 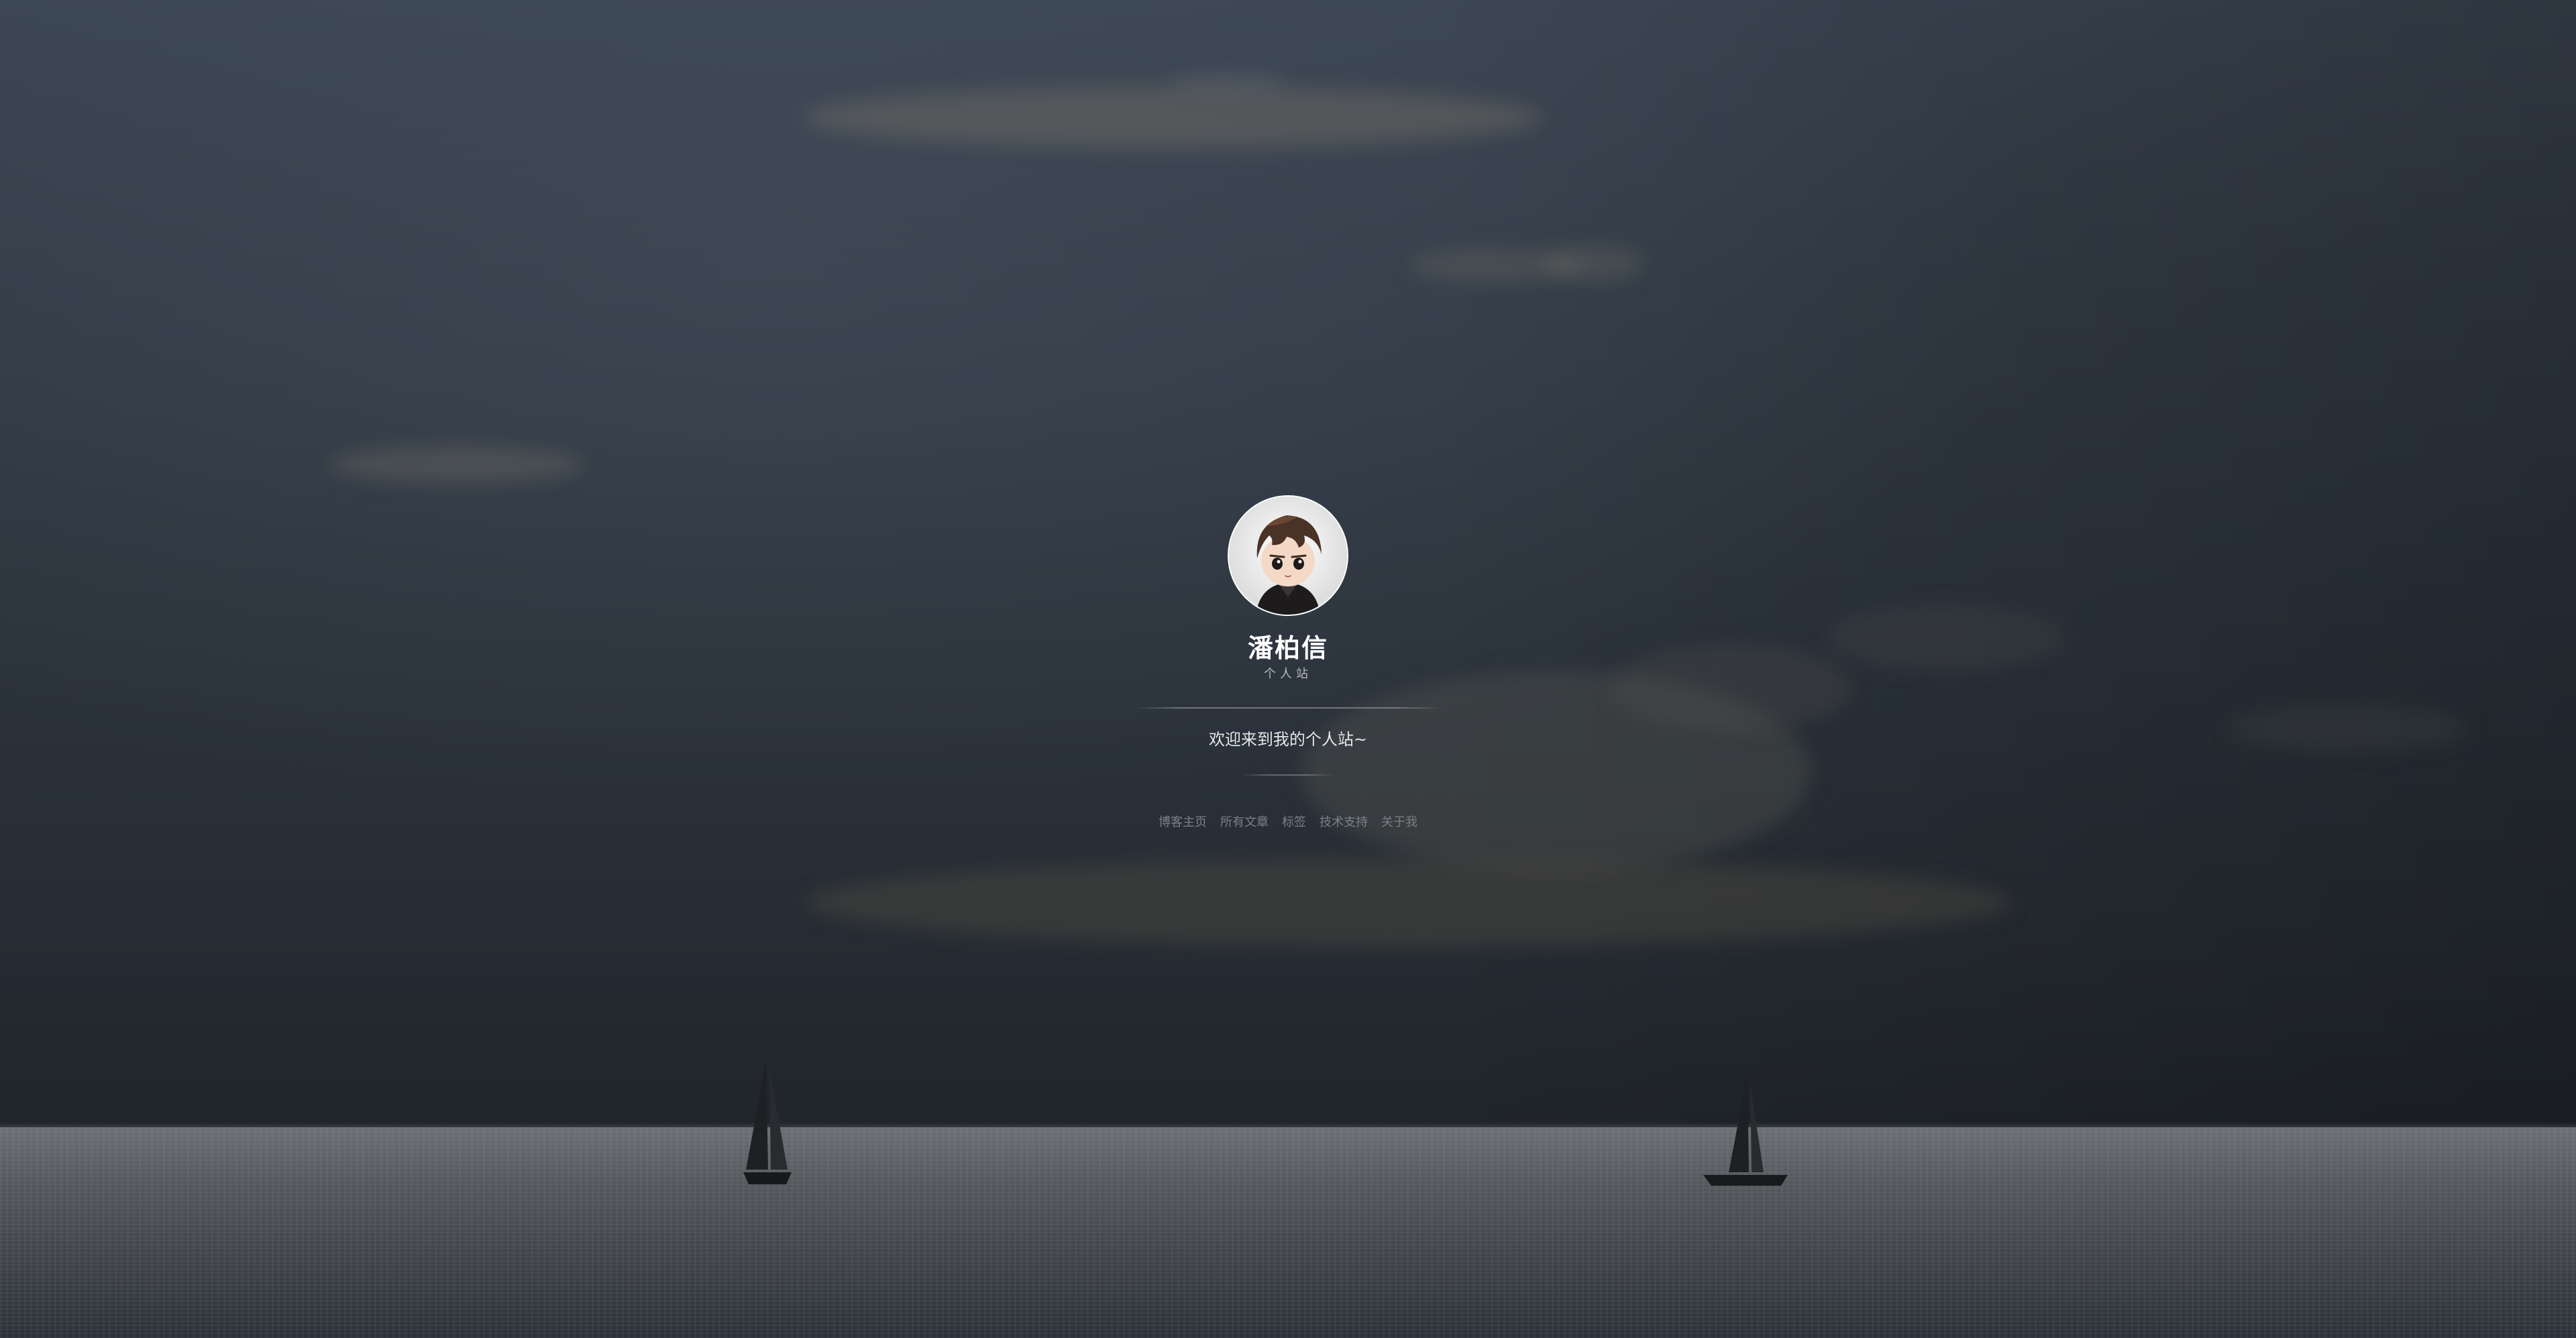 I want to click on site-owner-name: 潘柏信, so click(x=1287, y=648).